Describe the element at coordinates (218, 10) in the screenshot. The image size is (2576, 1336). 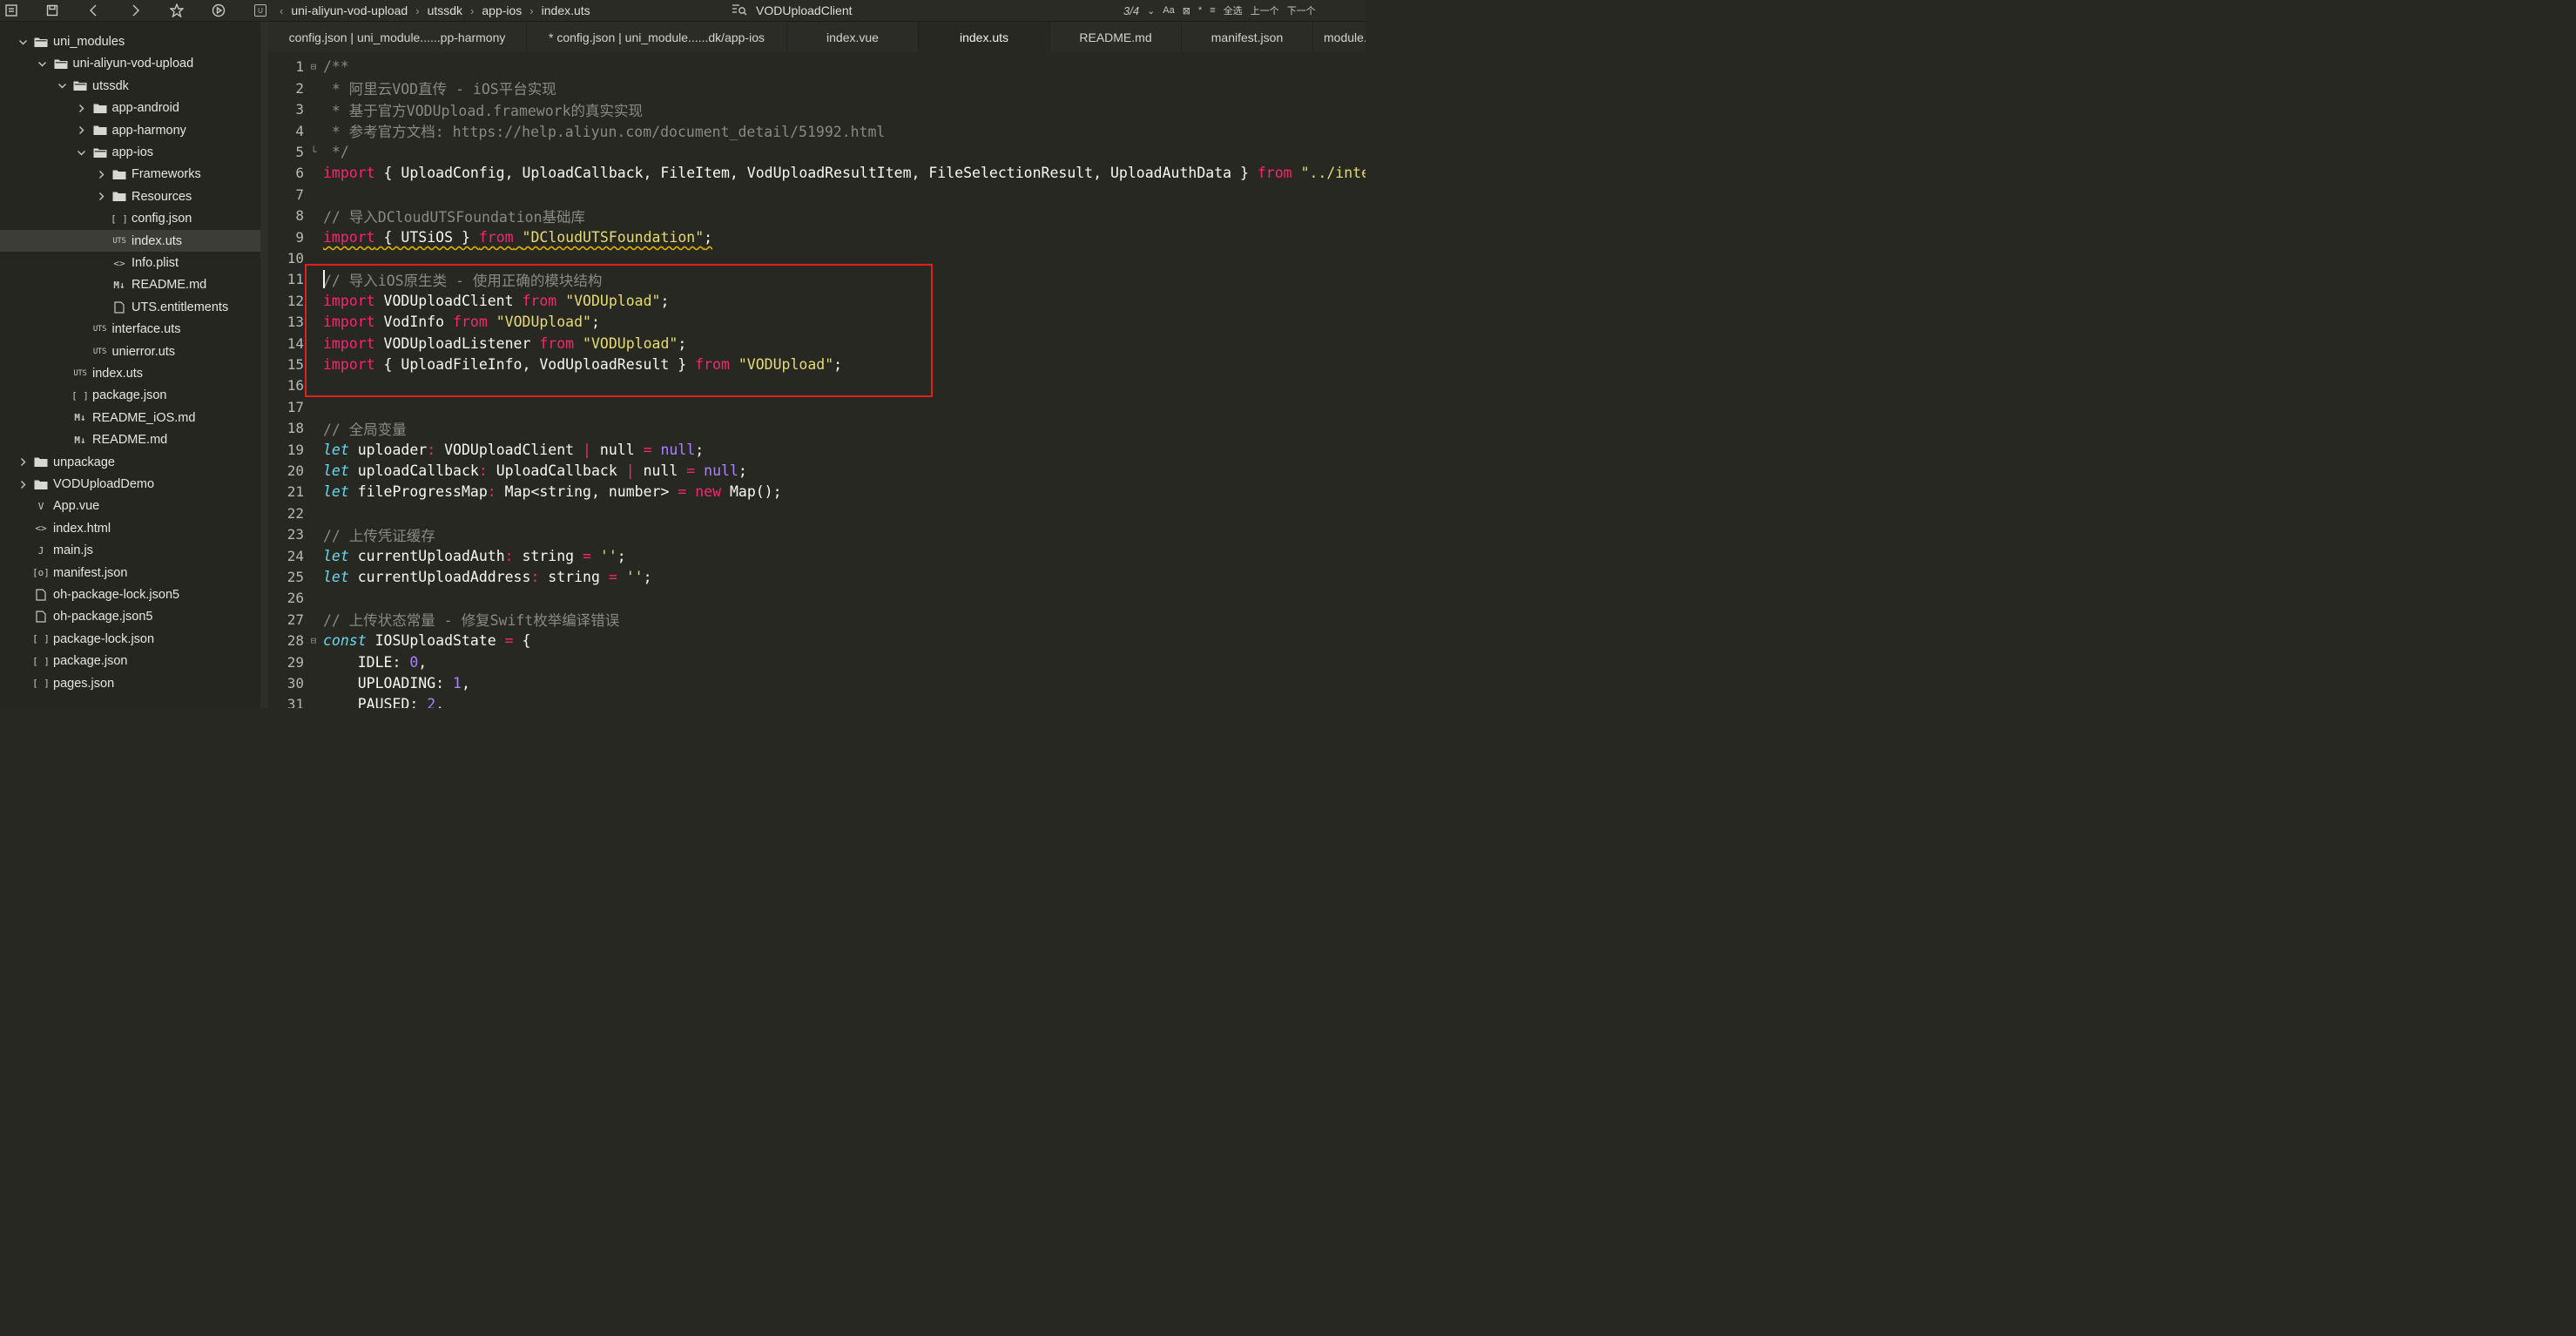
I see `run-icon` at that location.